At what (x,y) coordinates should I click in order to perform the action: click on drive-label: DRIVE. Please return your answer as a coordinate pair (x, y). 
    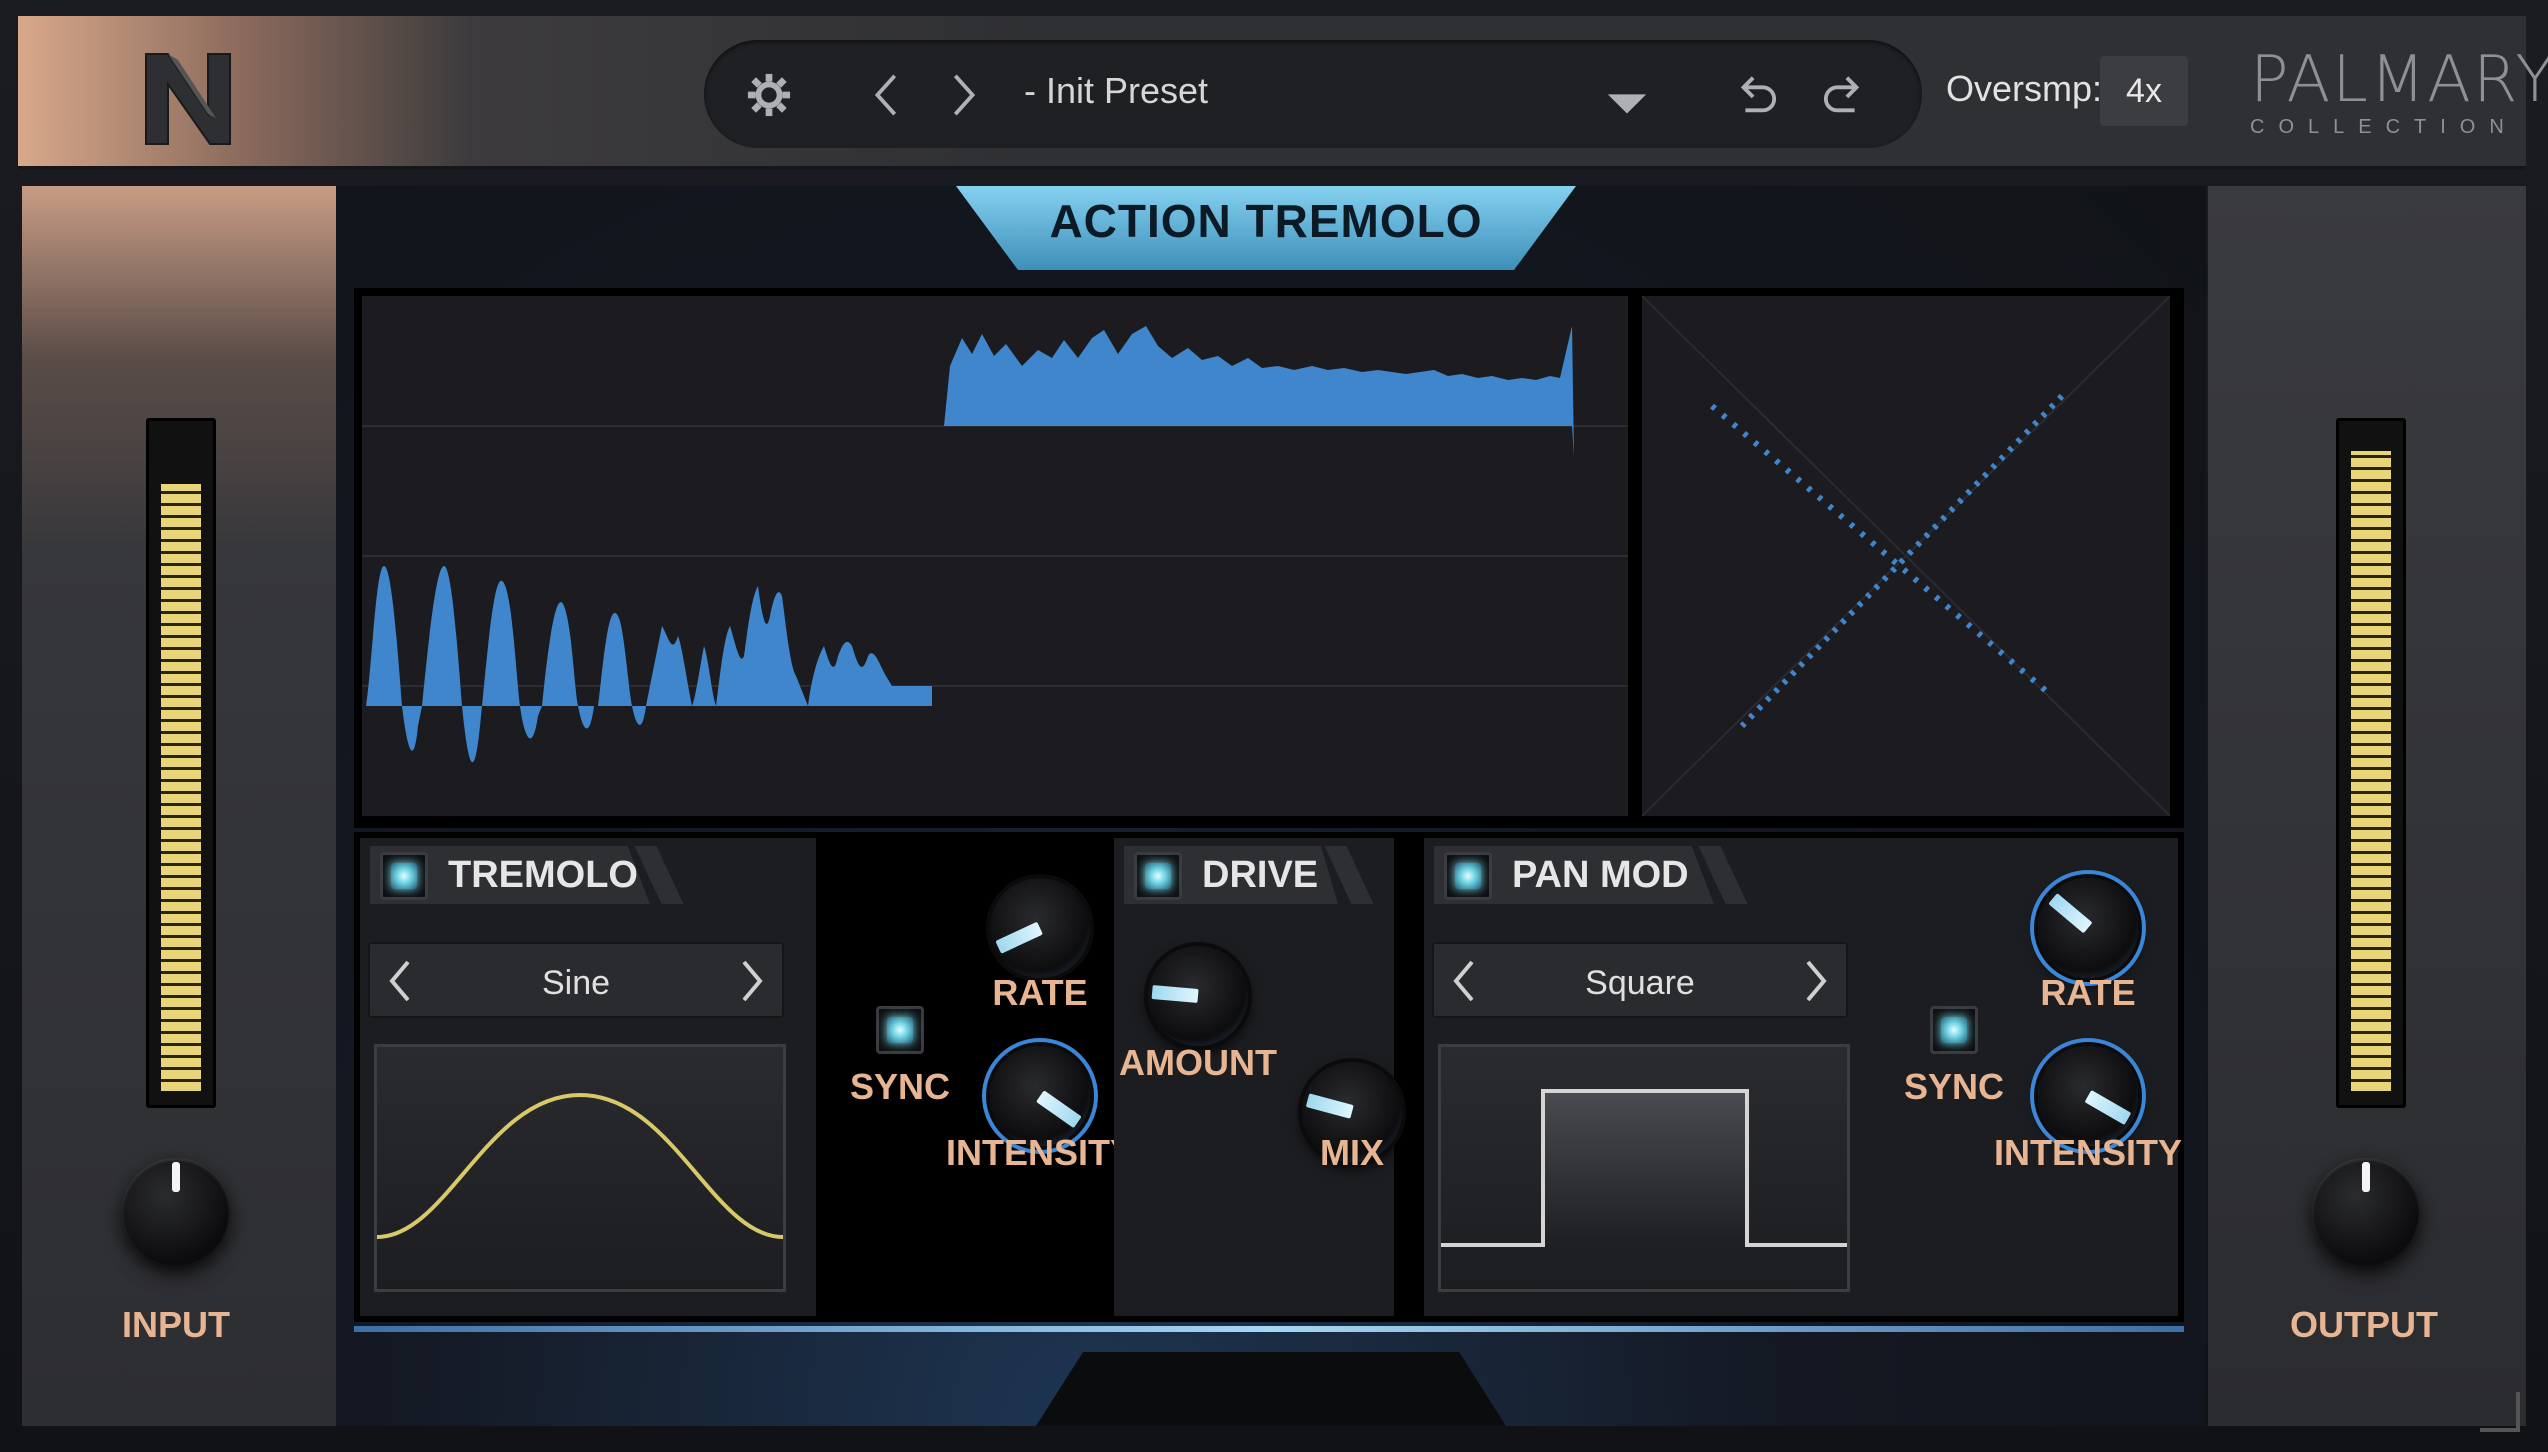
    Looking at the image, I should click on (1260, 875).